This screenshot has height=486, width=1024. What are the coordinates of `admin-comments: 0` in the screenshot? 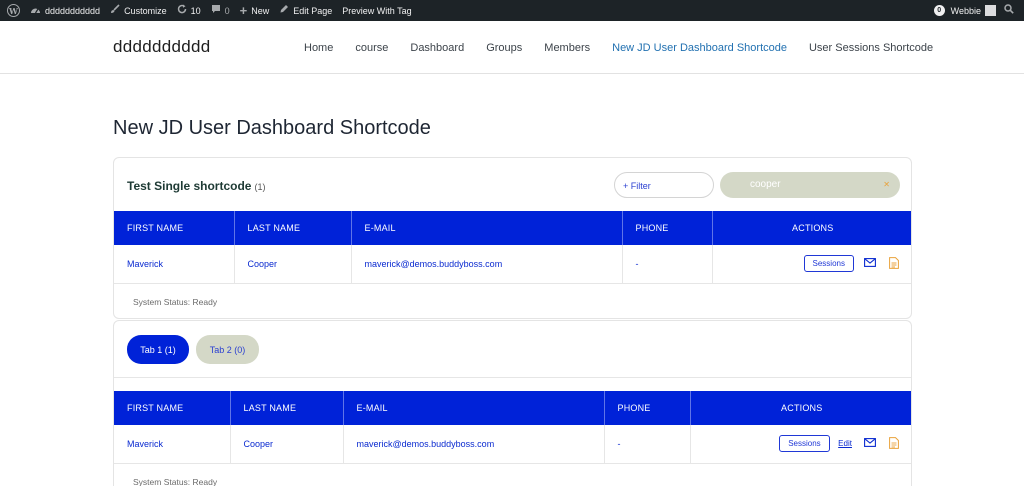 It's located at (220, 10).